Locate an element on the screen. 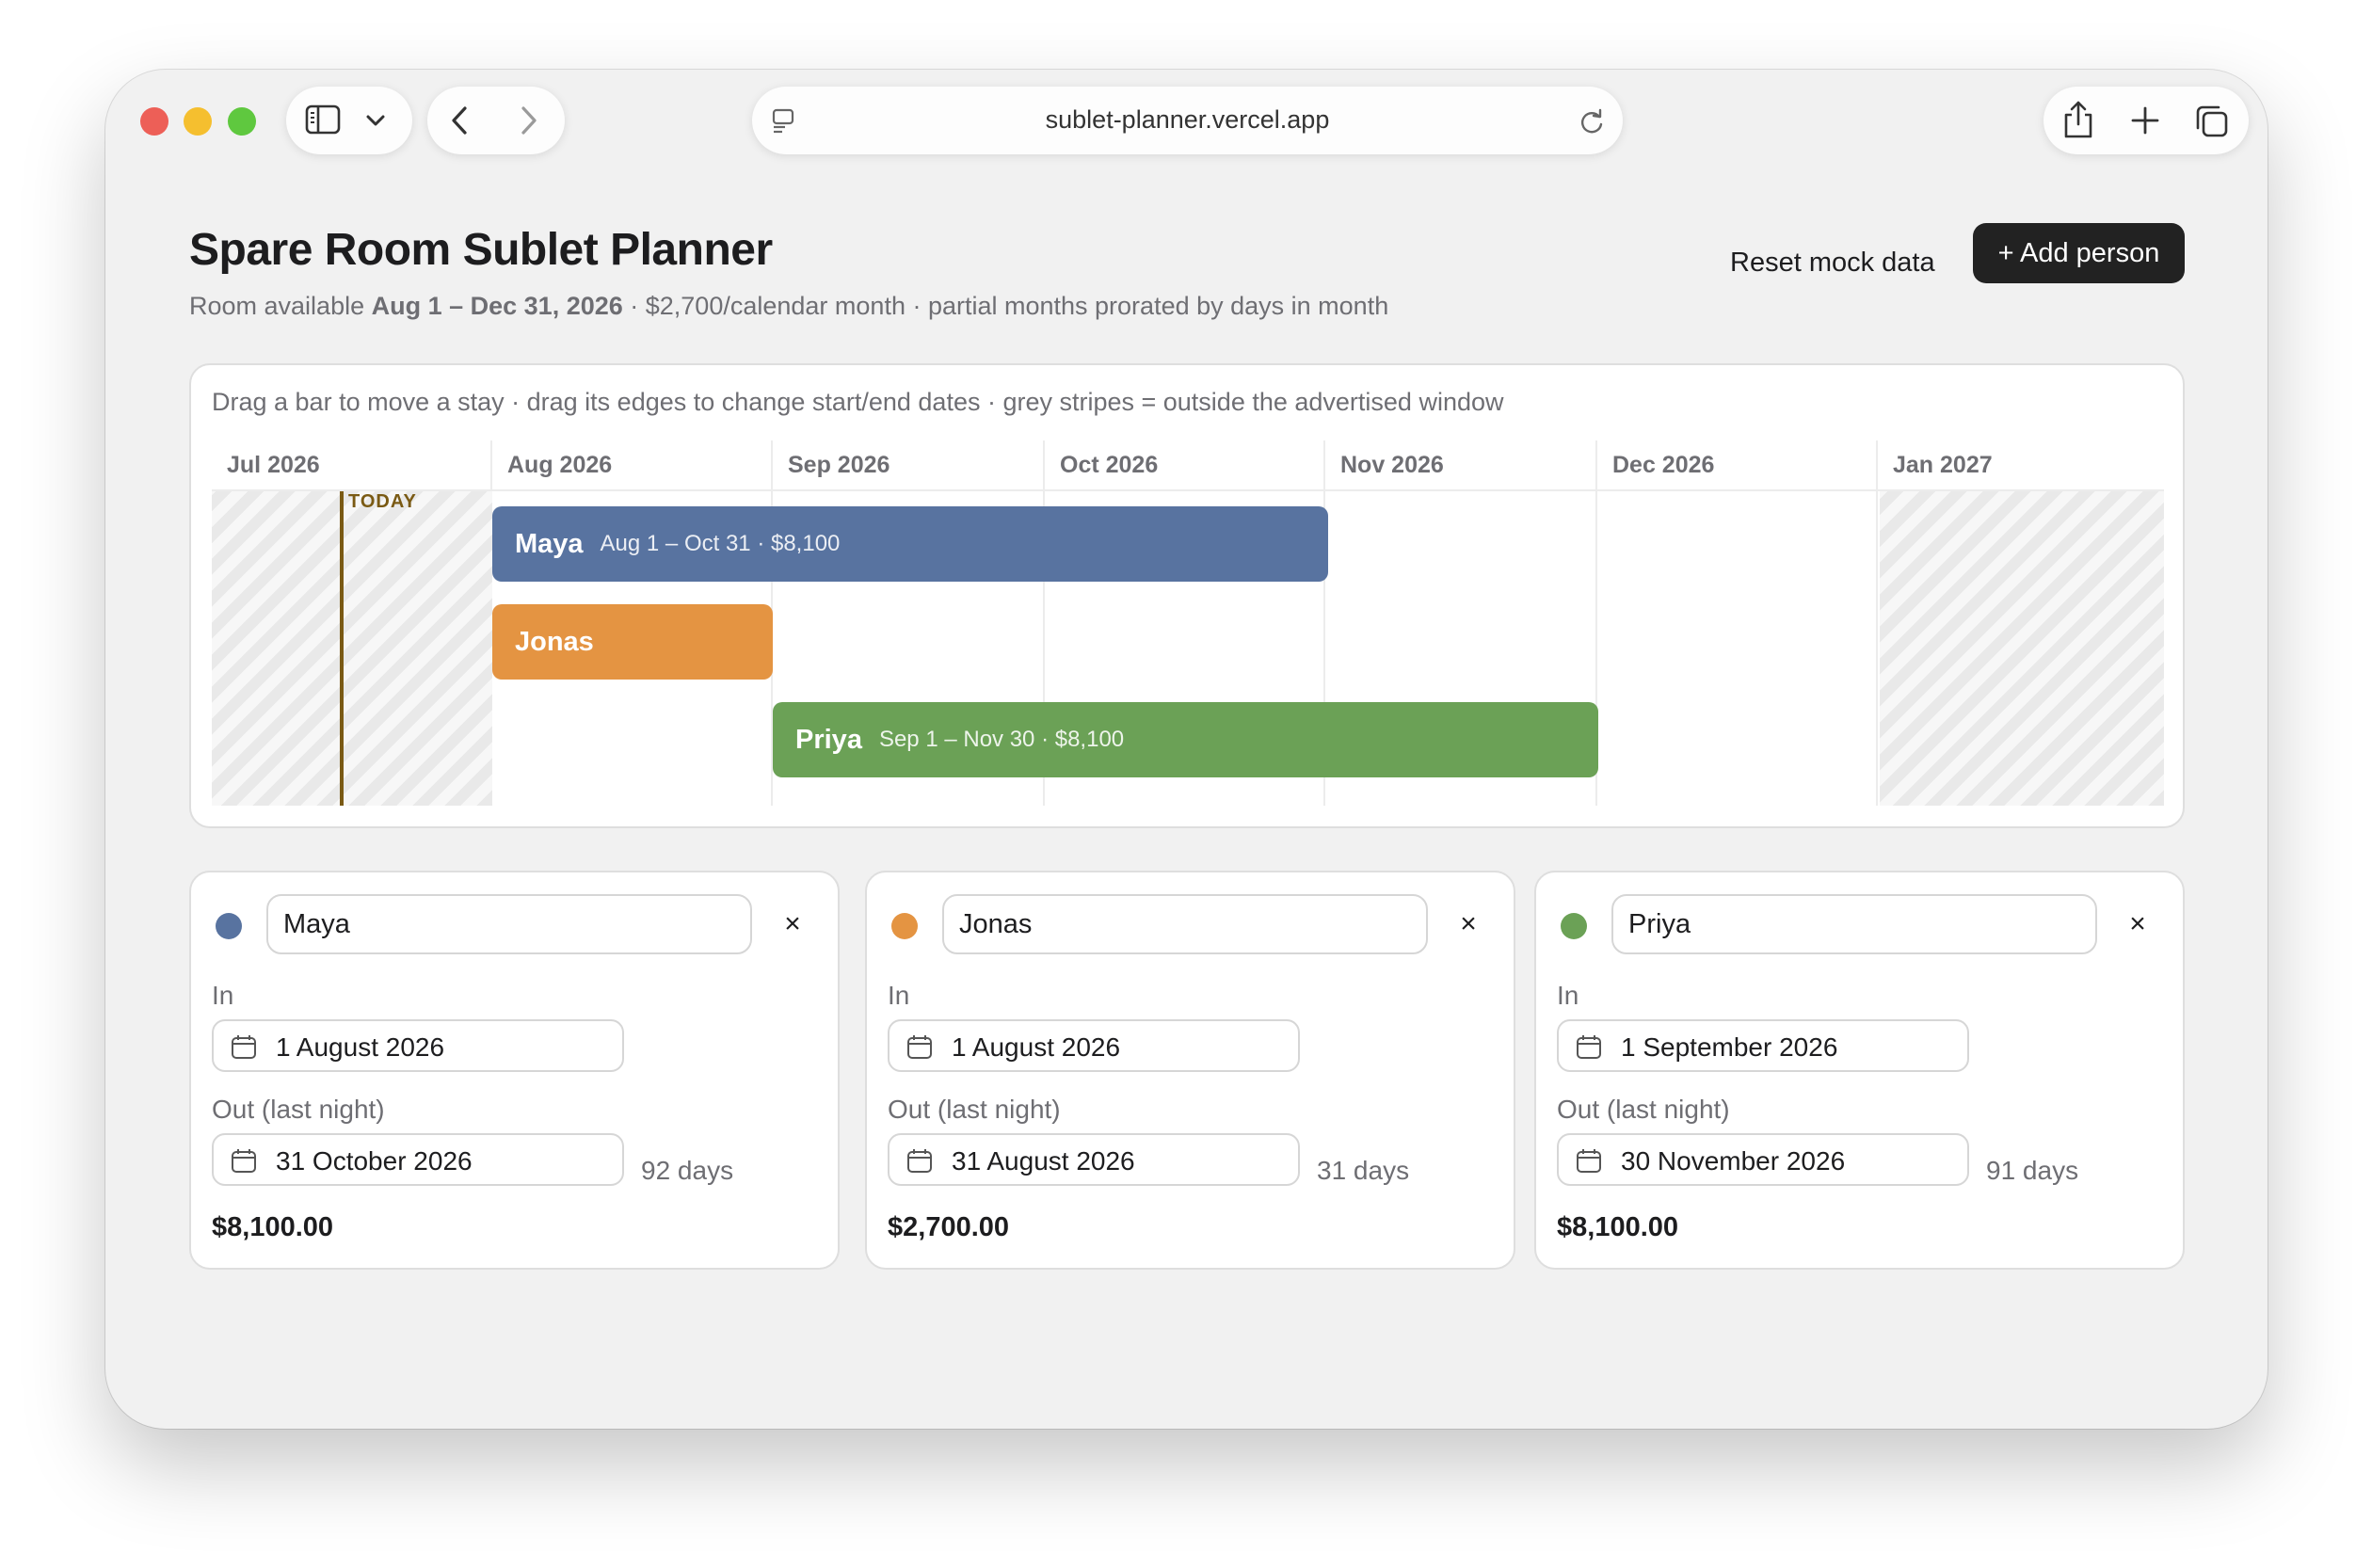 This screenshot has width=2372, height=1568. tabs-overview-icon is located at coordinates (2212, 121).